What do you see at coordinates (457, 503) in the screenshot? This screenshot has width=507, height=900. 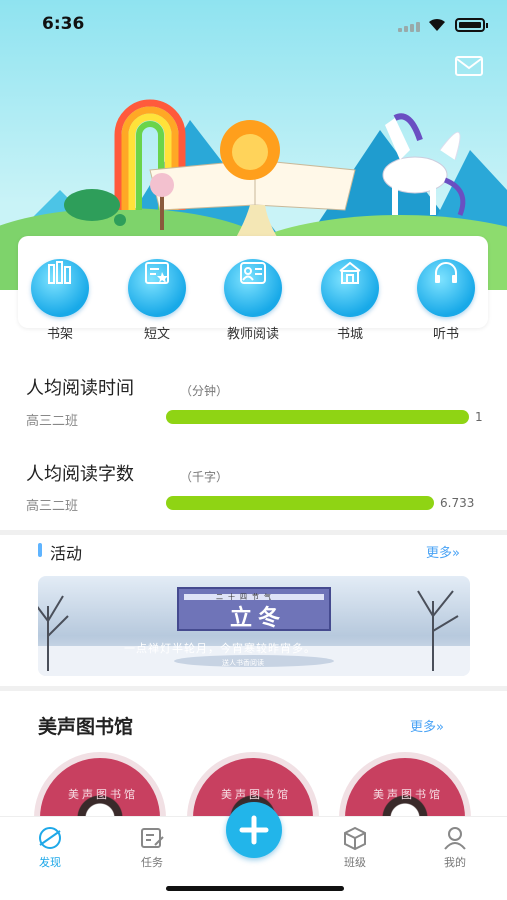 I see `stat-value: 6.733` at bounding box center [457, 503].